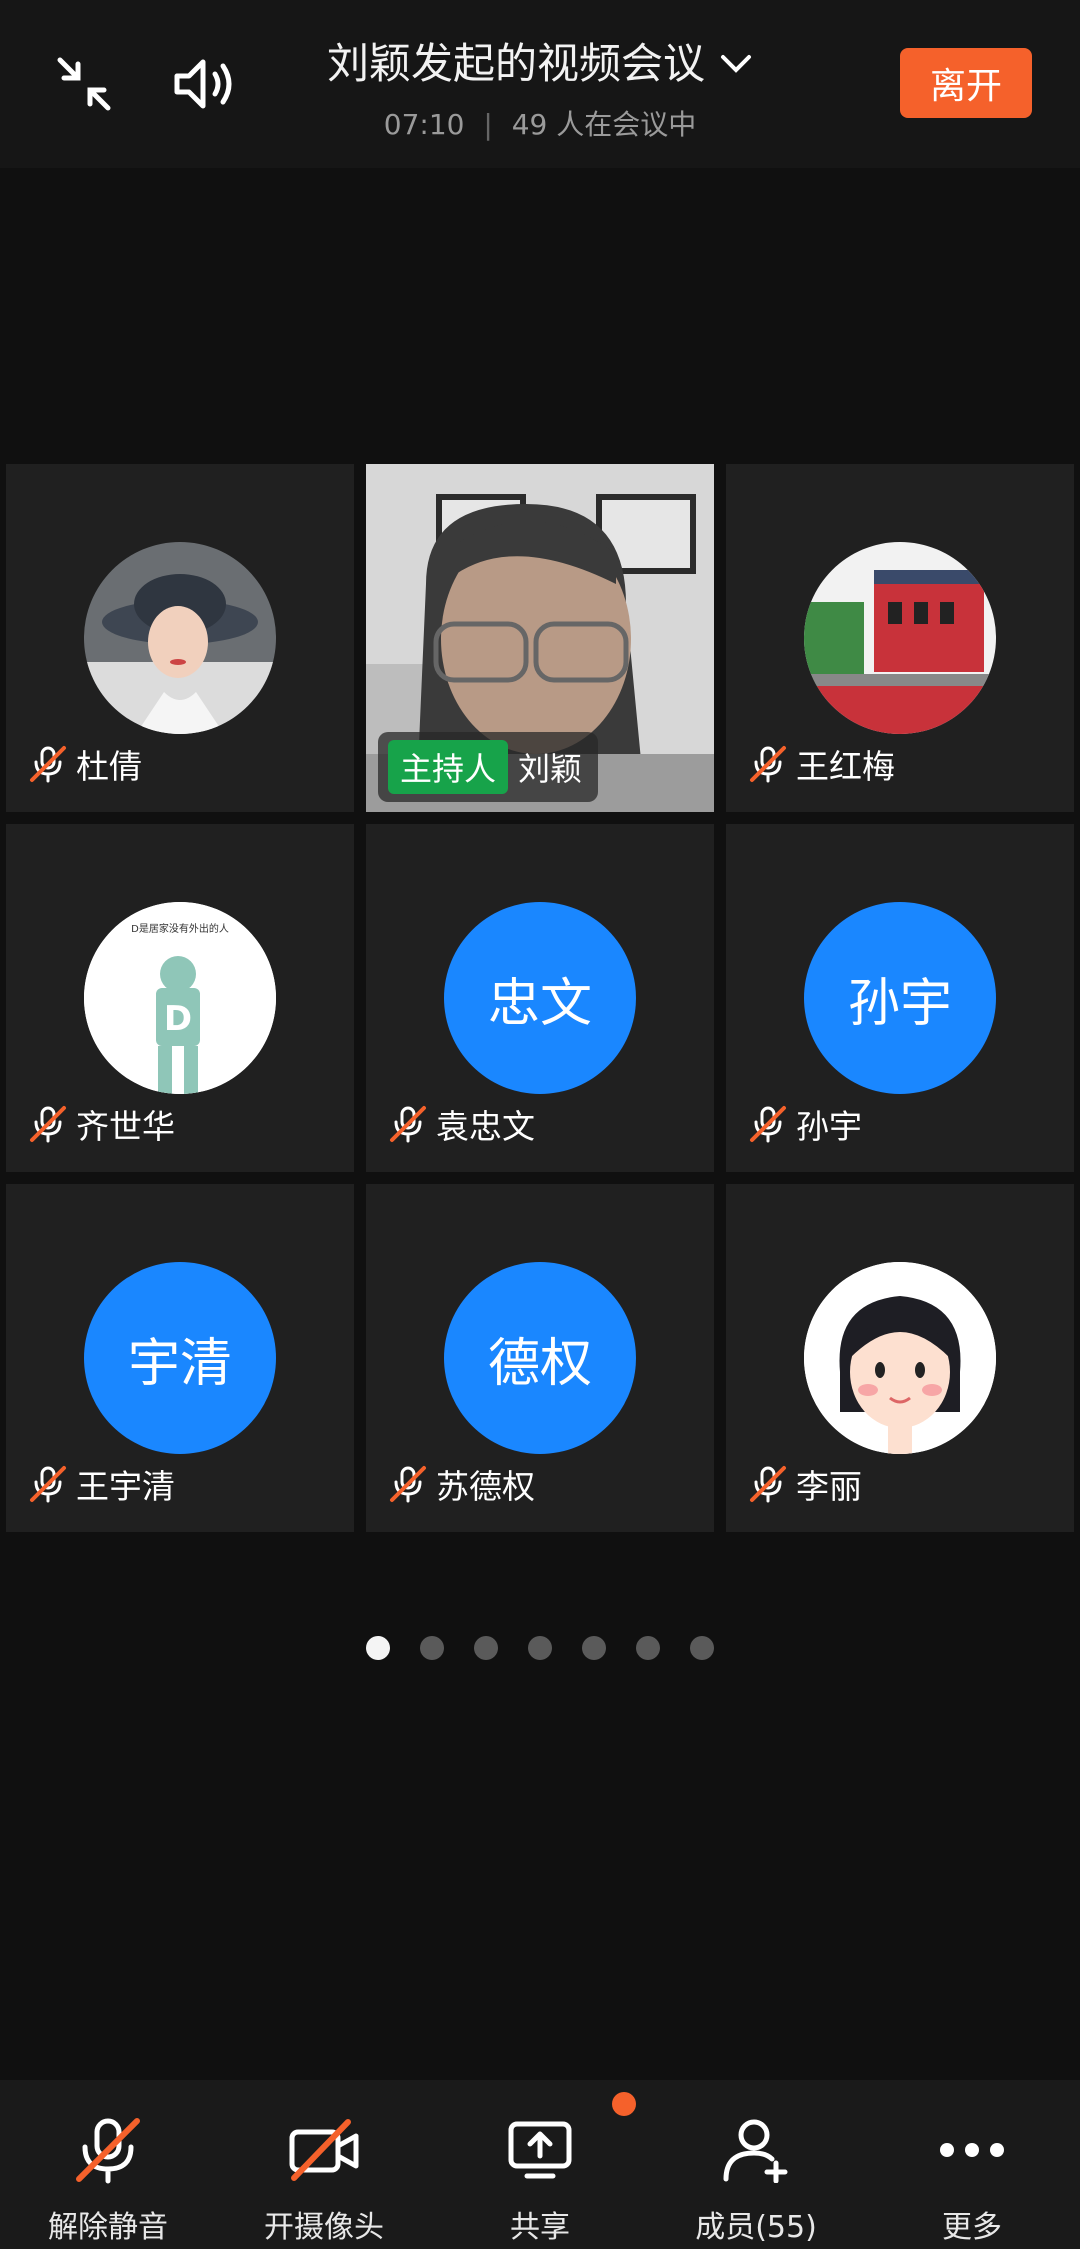  Describe the element at coordinates (756, 2150) in the screenshot. I see `add-member-icon` at that location.